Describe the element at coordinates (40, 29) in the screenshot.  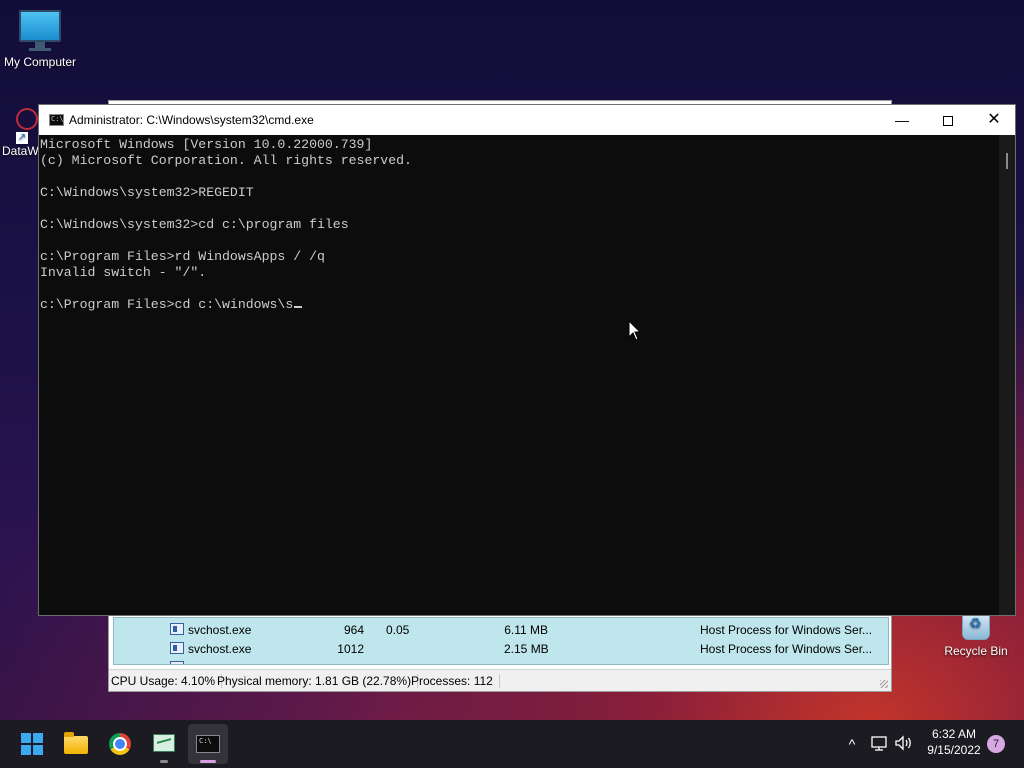
I see `monitor-icon` at that location.